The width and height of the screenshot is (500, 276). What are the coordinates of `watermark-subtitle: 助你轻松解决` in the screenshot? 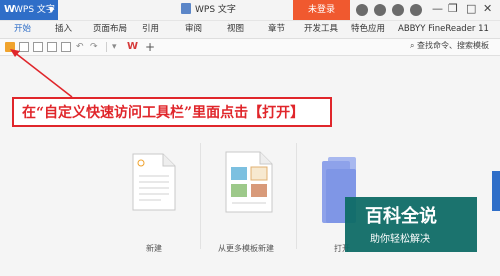 It's located at (400, 239).